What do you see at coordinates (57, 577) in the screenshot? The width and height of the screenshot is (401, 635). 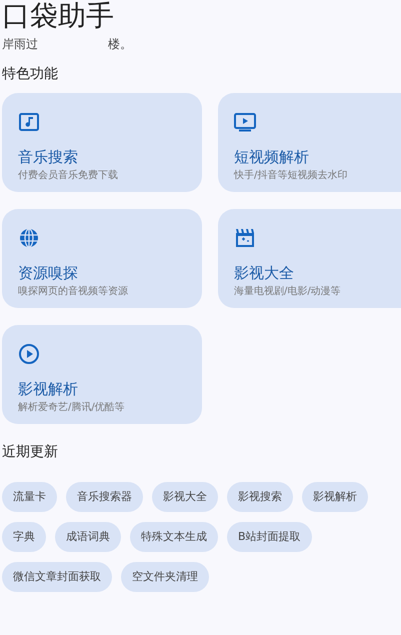 I see `tool-chip: 微信文章封面获取` at bounding box center [57, 577].